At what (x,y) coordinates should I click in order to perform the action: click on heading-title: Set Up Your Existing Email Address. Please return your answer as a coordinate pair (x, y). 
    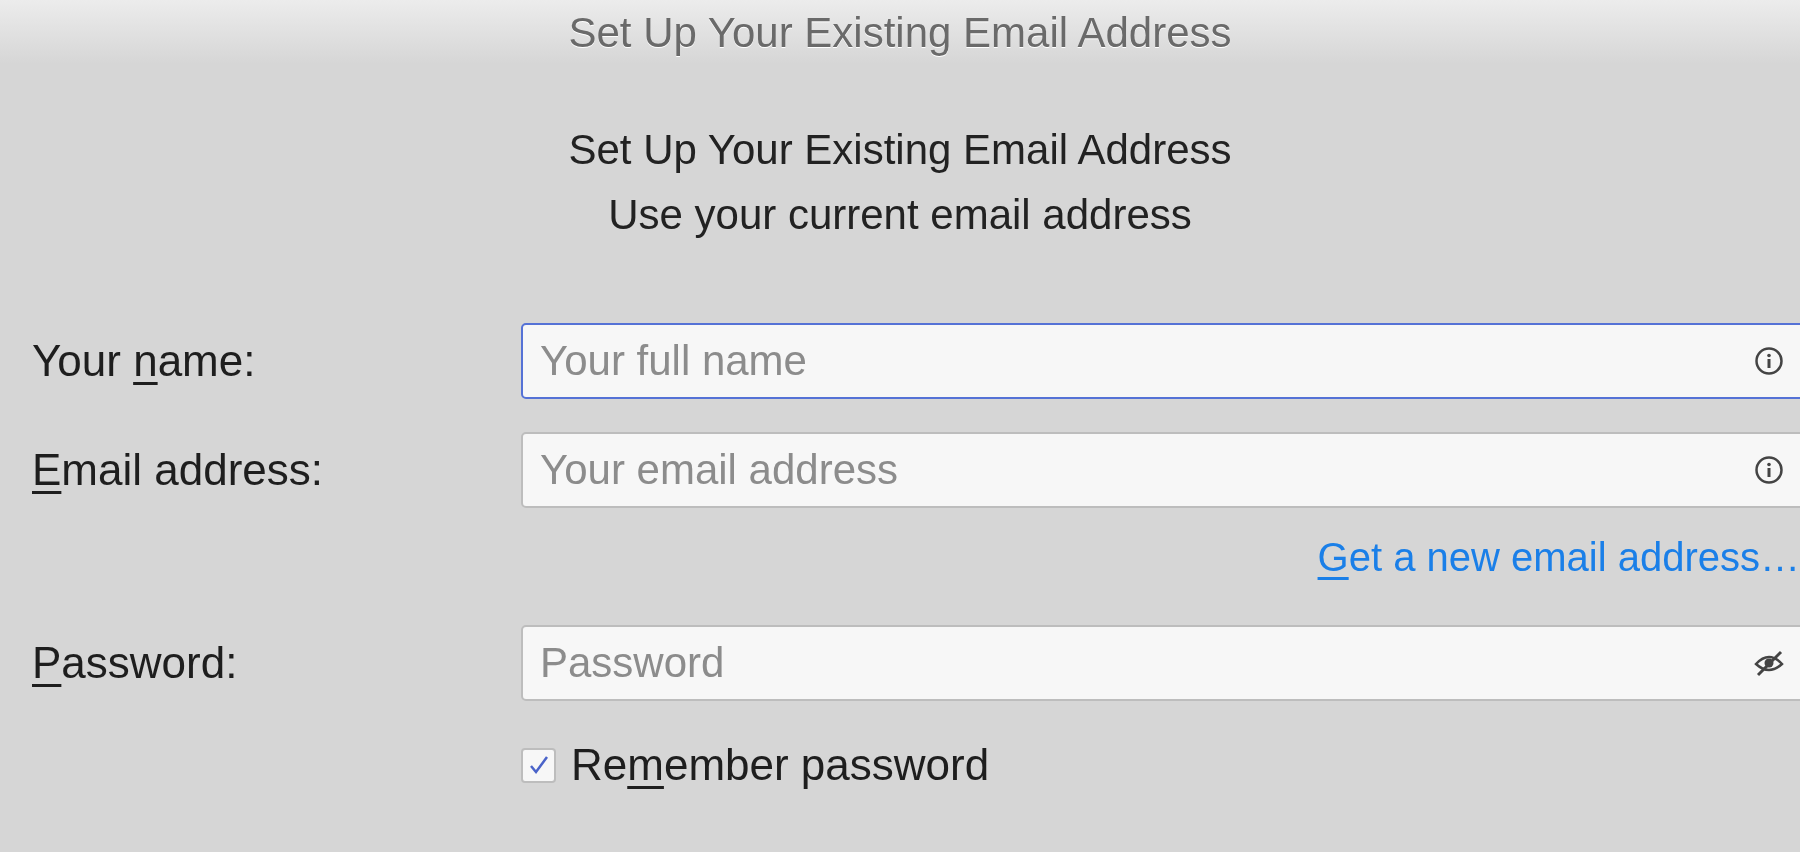
    Looking at the image, I should click on (900, 150).